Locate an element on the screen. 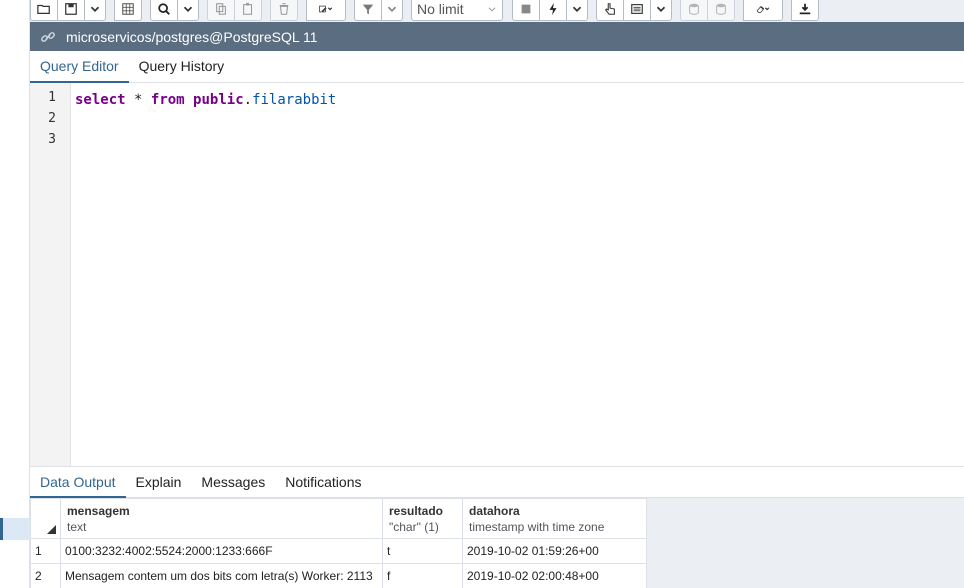 The image size is (964, 588). sql-keyword: select is located at coordinates (100, 100).